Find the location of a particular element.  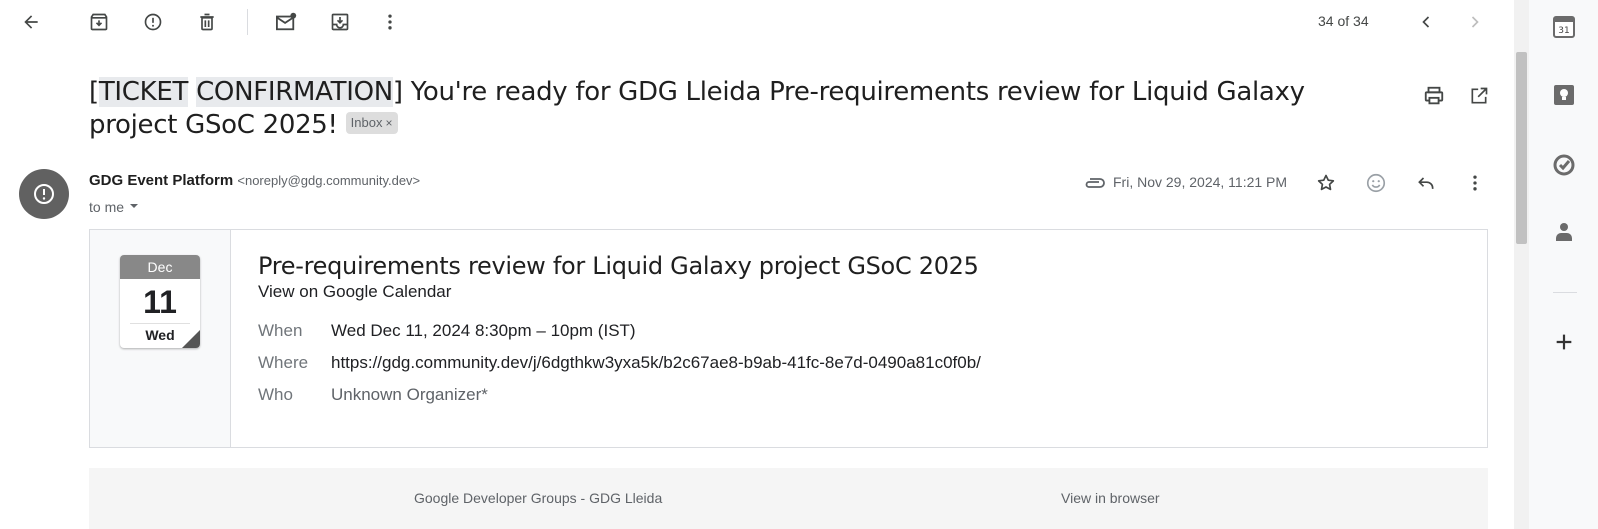

reply-icon is located at coordinates (1426, 183).